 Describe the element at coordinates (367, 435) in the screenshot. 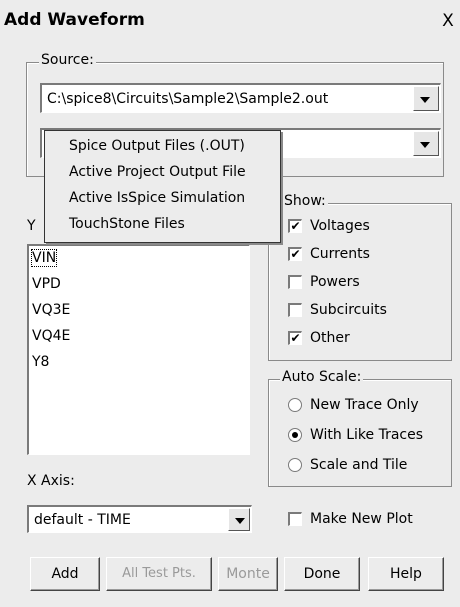

I see `with-like-traces-label: With Like Traces` at that location.